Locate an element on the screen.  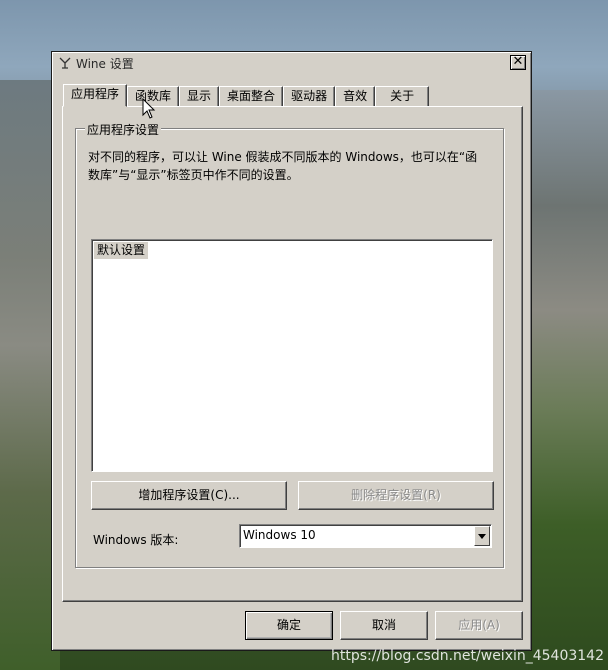
remove-application-button: 删除程序设置(R) is located at coordinates (396, 495).